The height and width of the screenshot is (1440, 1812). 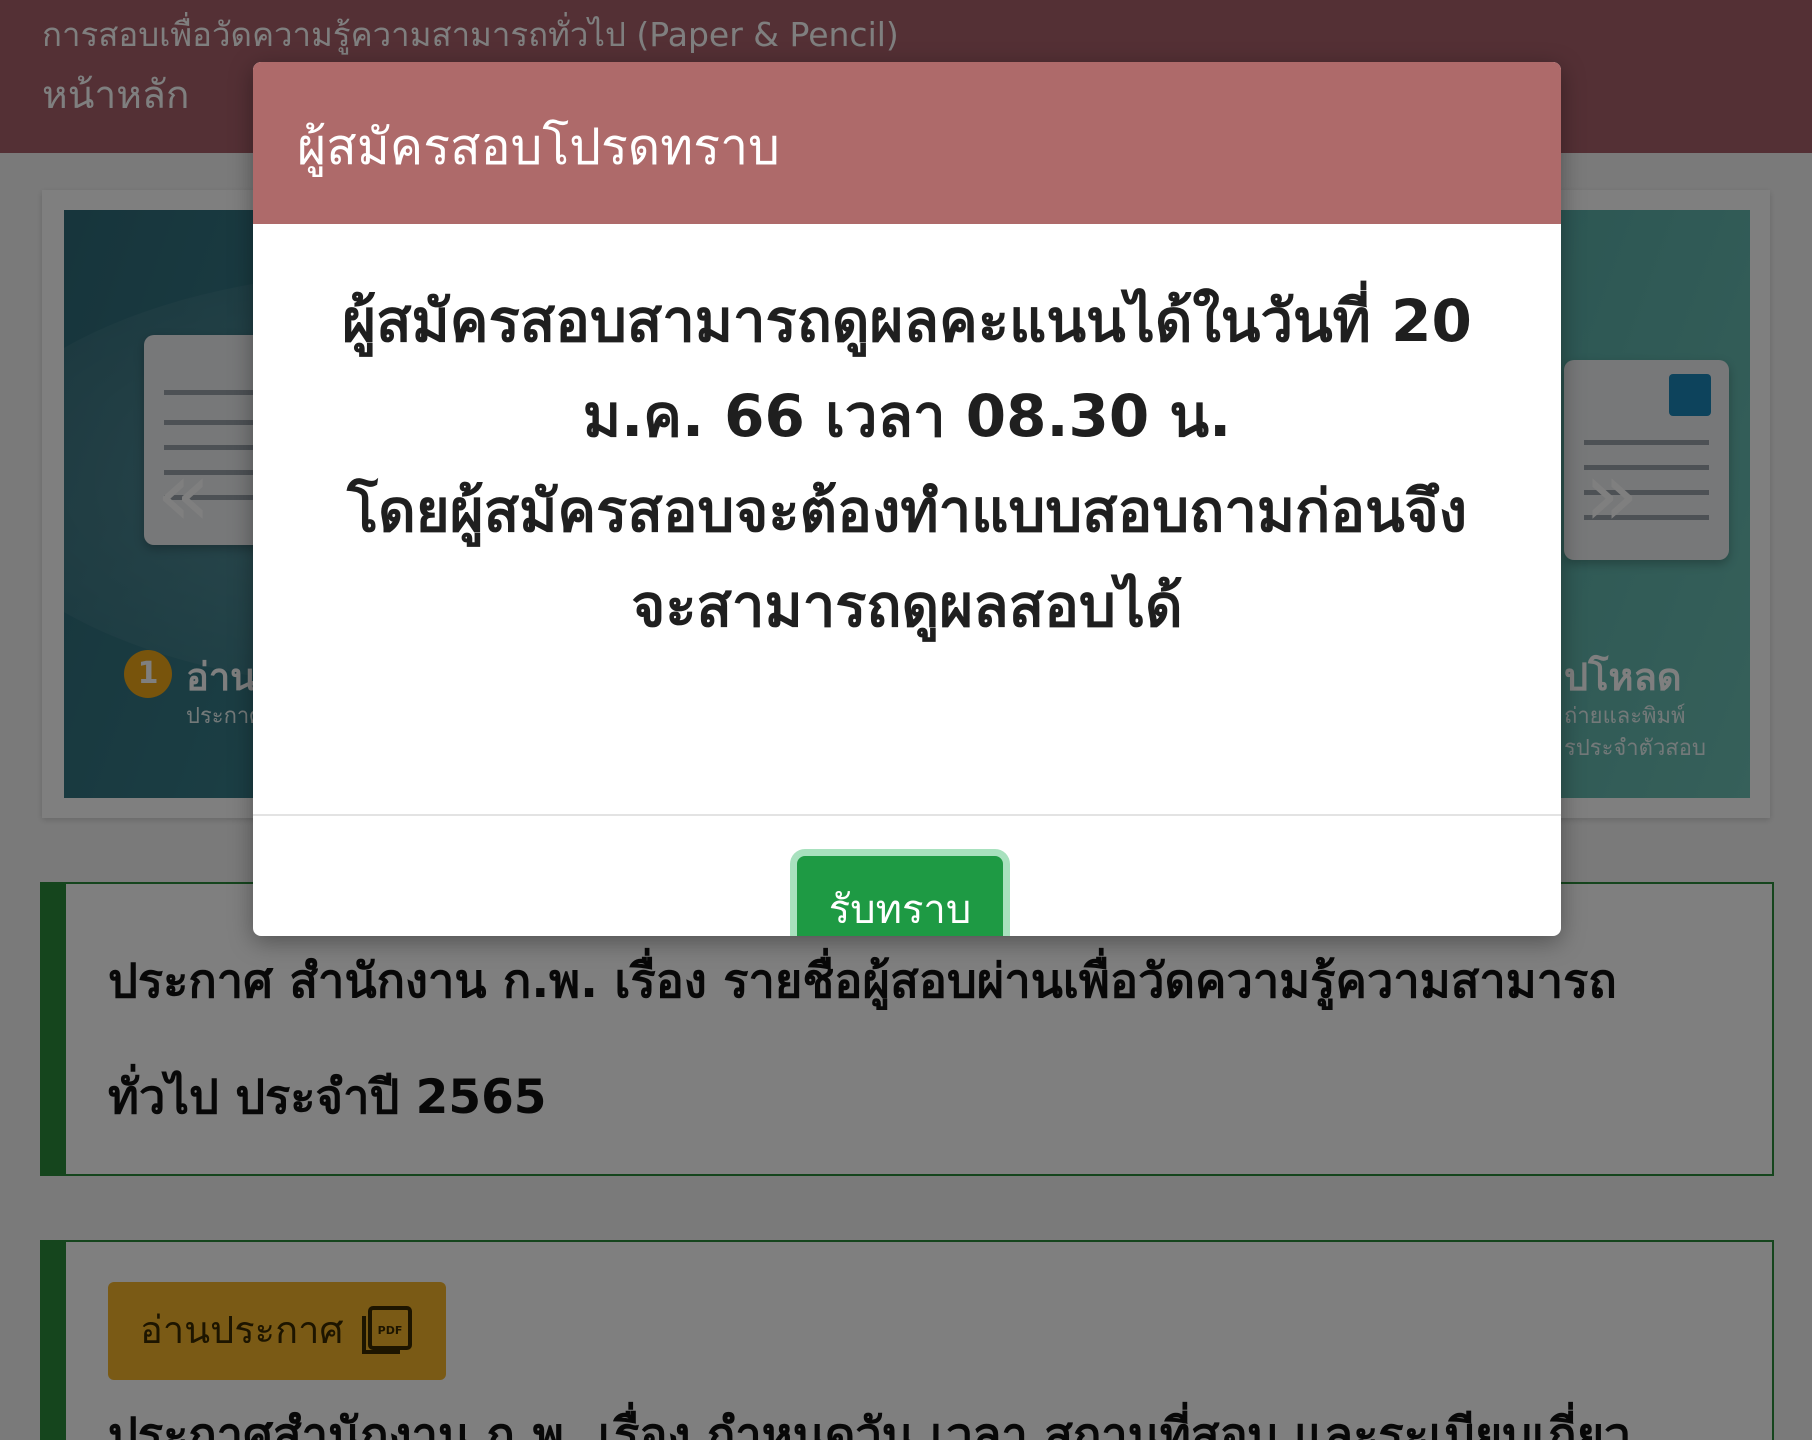 I want to click on acknowledge-button: รับทราบ, so click(x=900, y=896).